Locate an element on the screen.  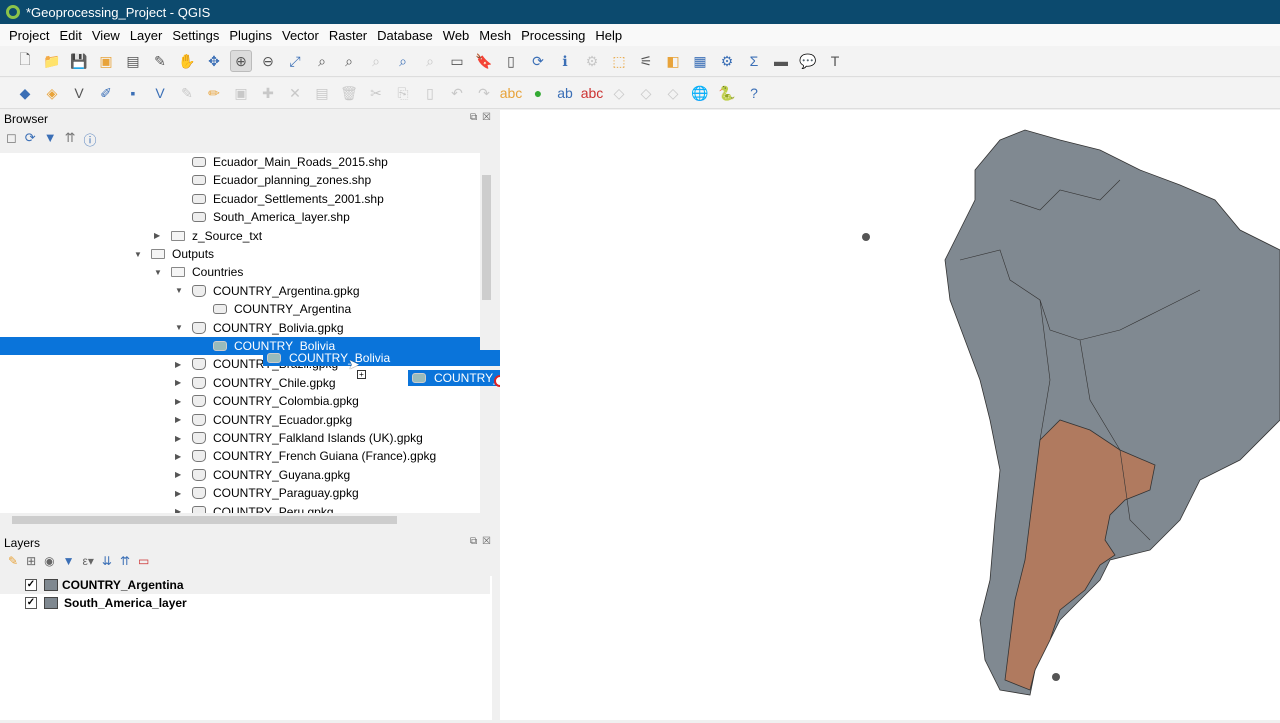
zoom-next-icon: ⌕ is located at coordinates (430, 61).